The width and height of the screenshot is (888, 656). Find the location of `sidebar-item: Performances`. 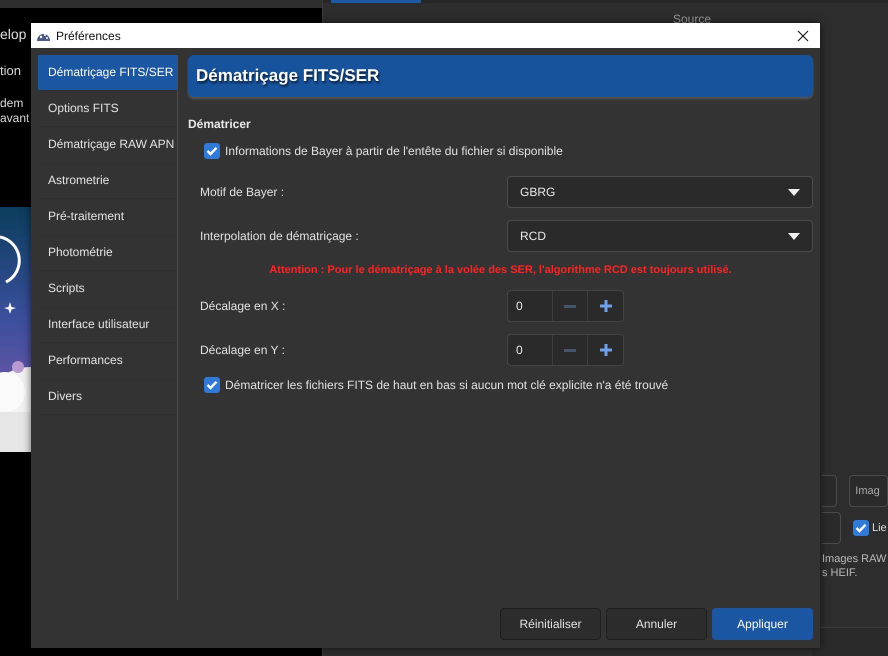

sidebar-item: Performances is located at coordinates (107, 361).